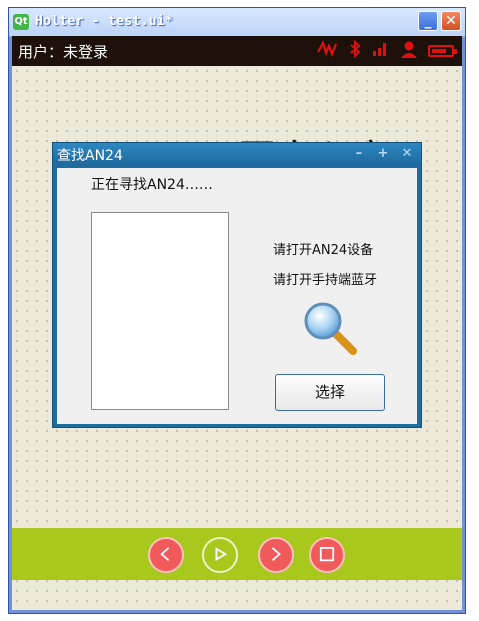 This screenshot has width=479, height=621. Describe the element at coordinates (237, 22) in the screenshot. I see `title-bar: Qt Holter - test.ui* _ ✕` at that location.